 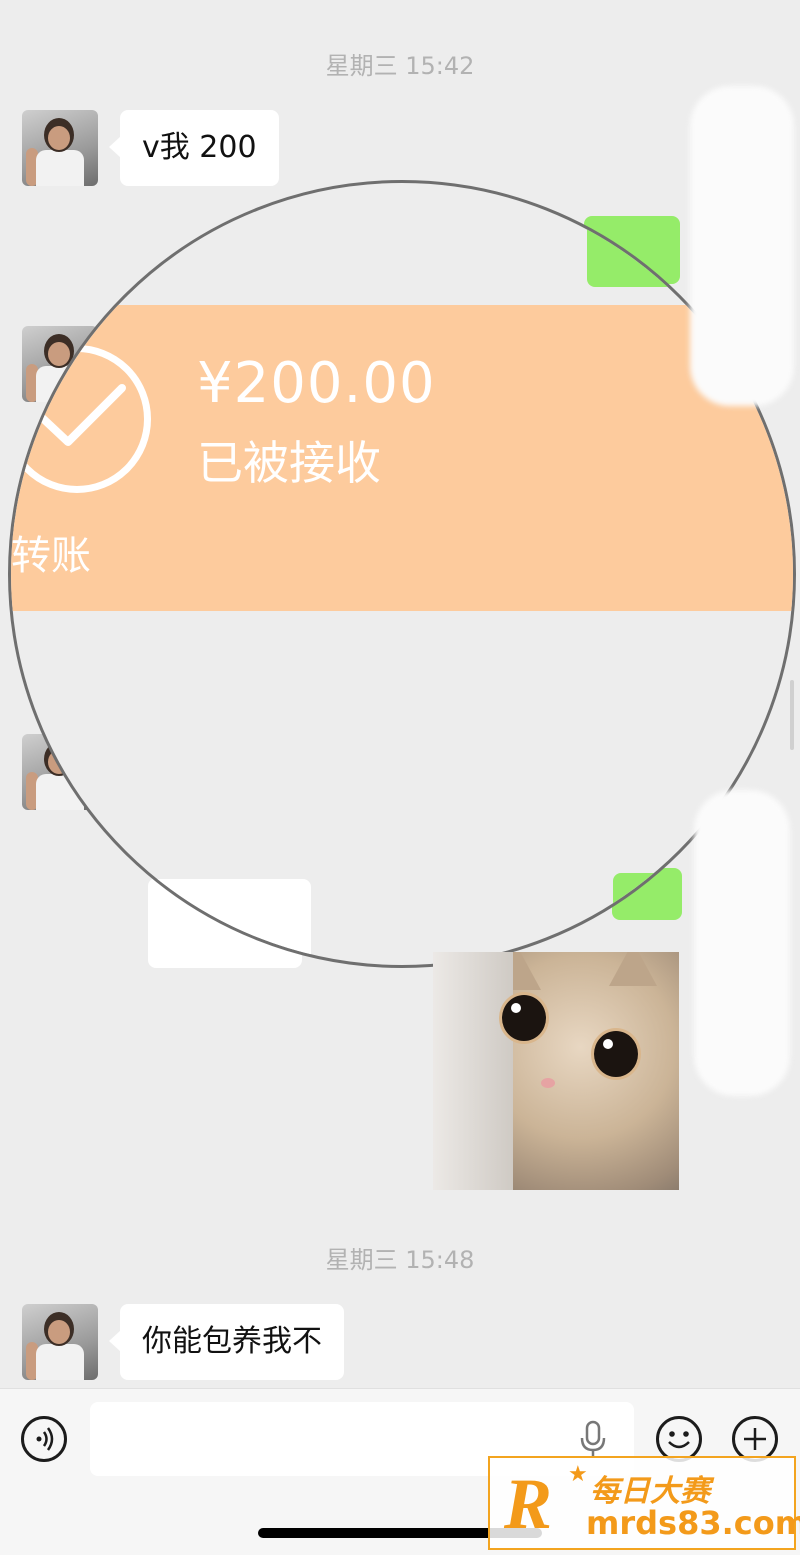 I want to click on transfer-amount: ¥200.00, so click(x=316, y=383).